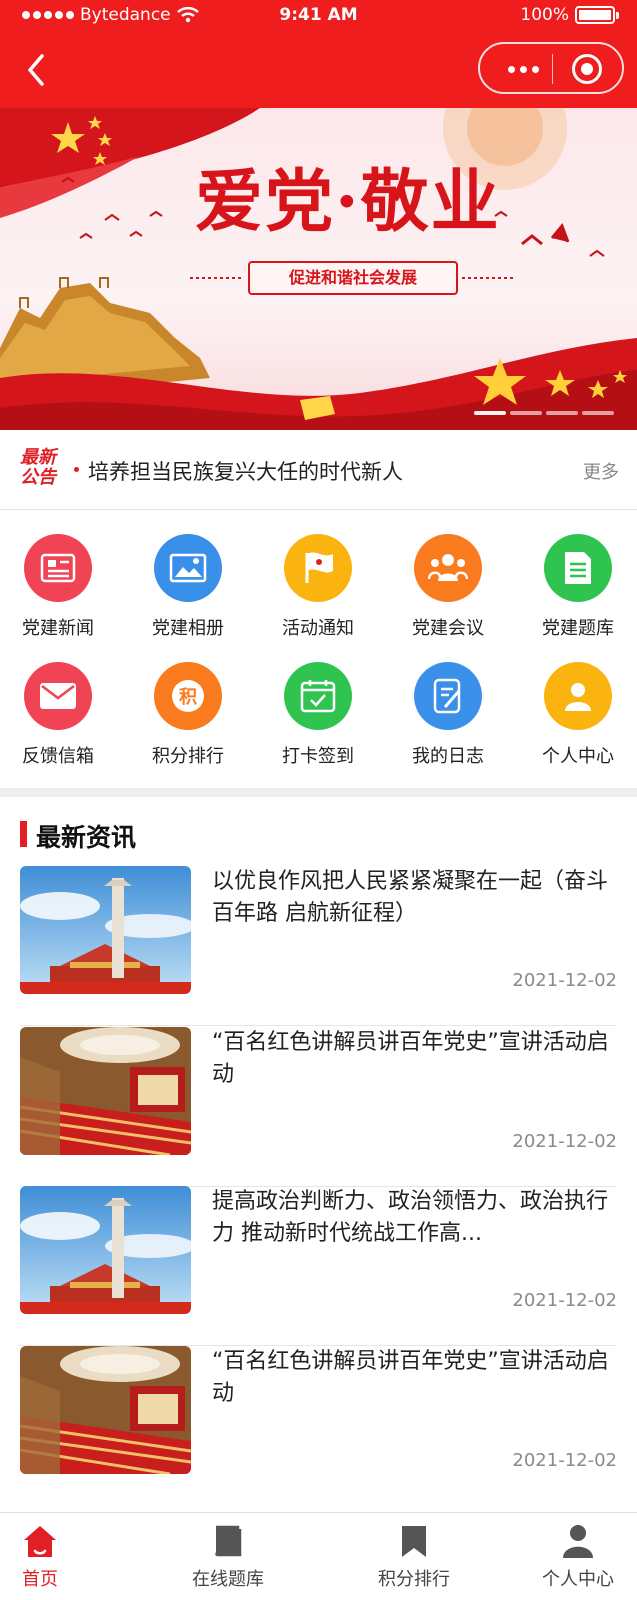 The image size is (637, 1600). What do you see at coordinates (414, 1579) in the screenshot?
I see `tab-label: 积分排行` at bounding box center [414, 1579].